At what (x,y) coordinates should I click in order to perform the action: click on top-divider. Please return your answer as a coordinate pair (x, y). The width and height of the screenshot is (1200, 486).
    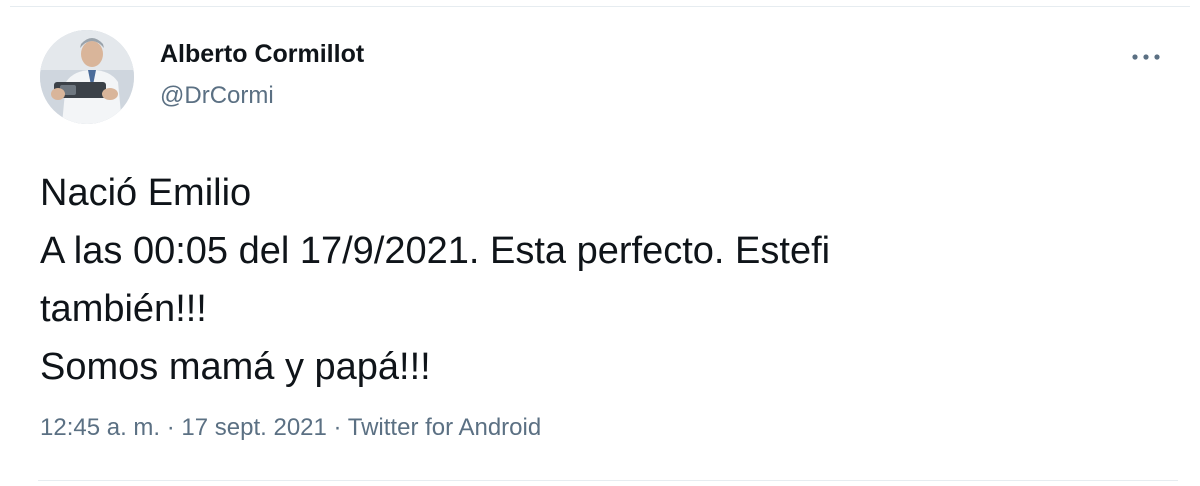
    Looking at the image, I should click on (600, 6).